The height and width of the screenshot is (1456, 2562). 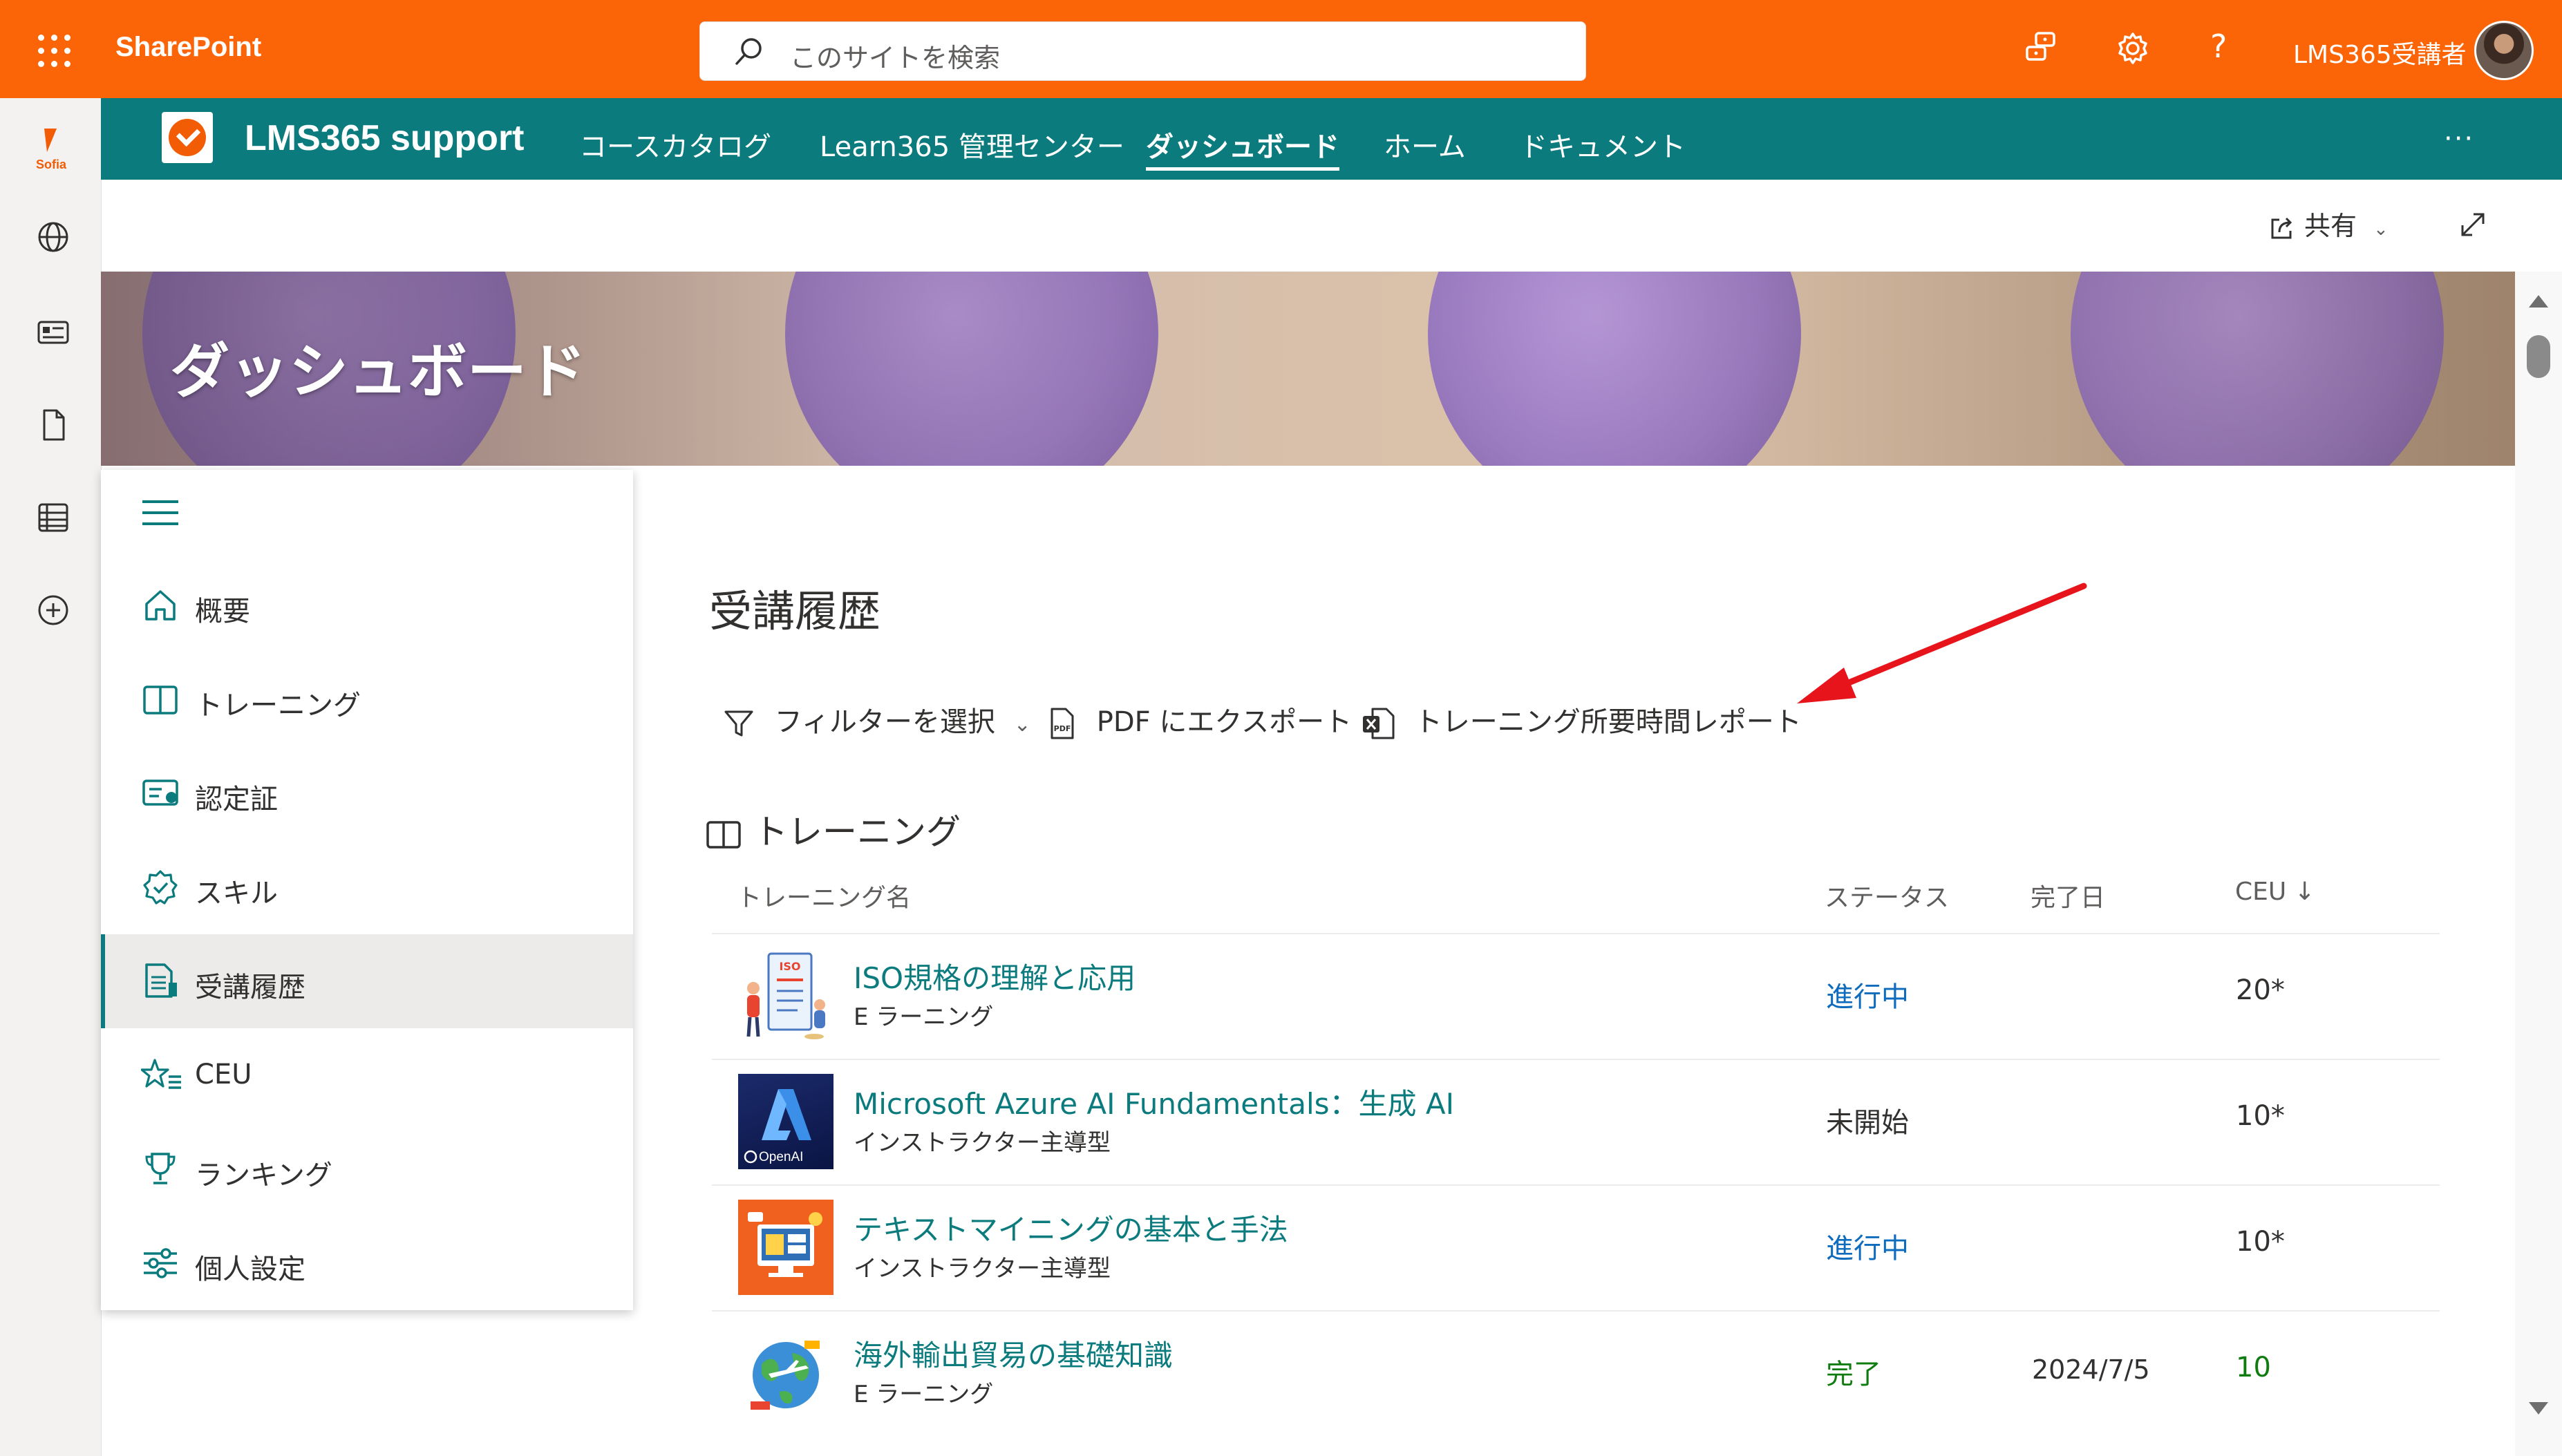 What do you see at coordinates (675, 144) in the screenshot?
I see `nav-course-catalog: コースカタログ` at bounding box center [675, 144].